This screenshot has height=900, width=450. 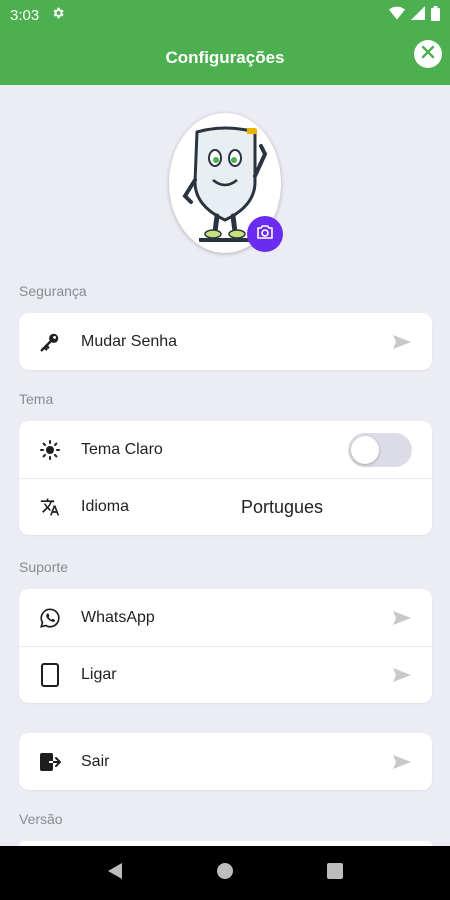 I want to click on logout-icon, so click(x=50, y=762).